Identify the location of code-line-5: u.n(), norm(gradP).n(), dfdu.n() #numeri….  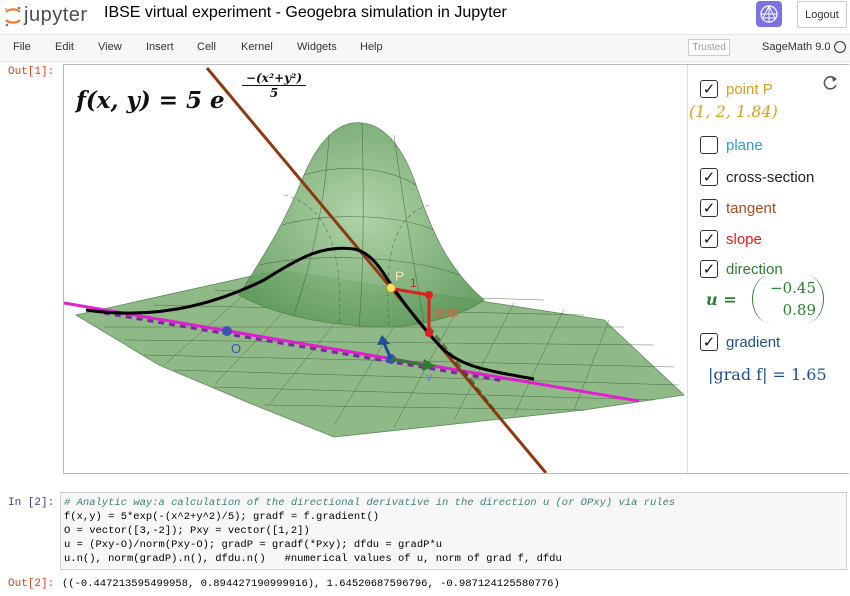
(313, 559).